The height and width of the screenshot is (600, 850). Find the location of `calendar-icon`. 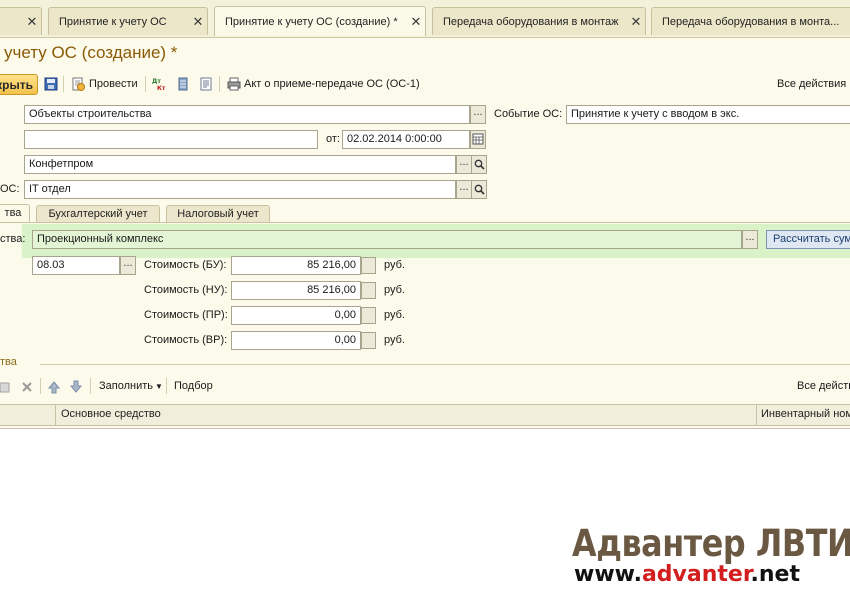

calendar-icon is located at coordinates (478, 139).